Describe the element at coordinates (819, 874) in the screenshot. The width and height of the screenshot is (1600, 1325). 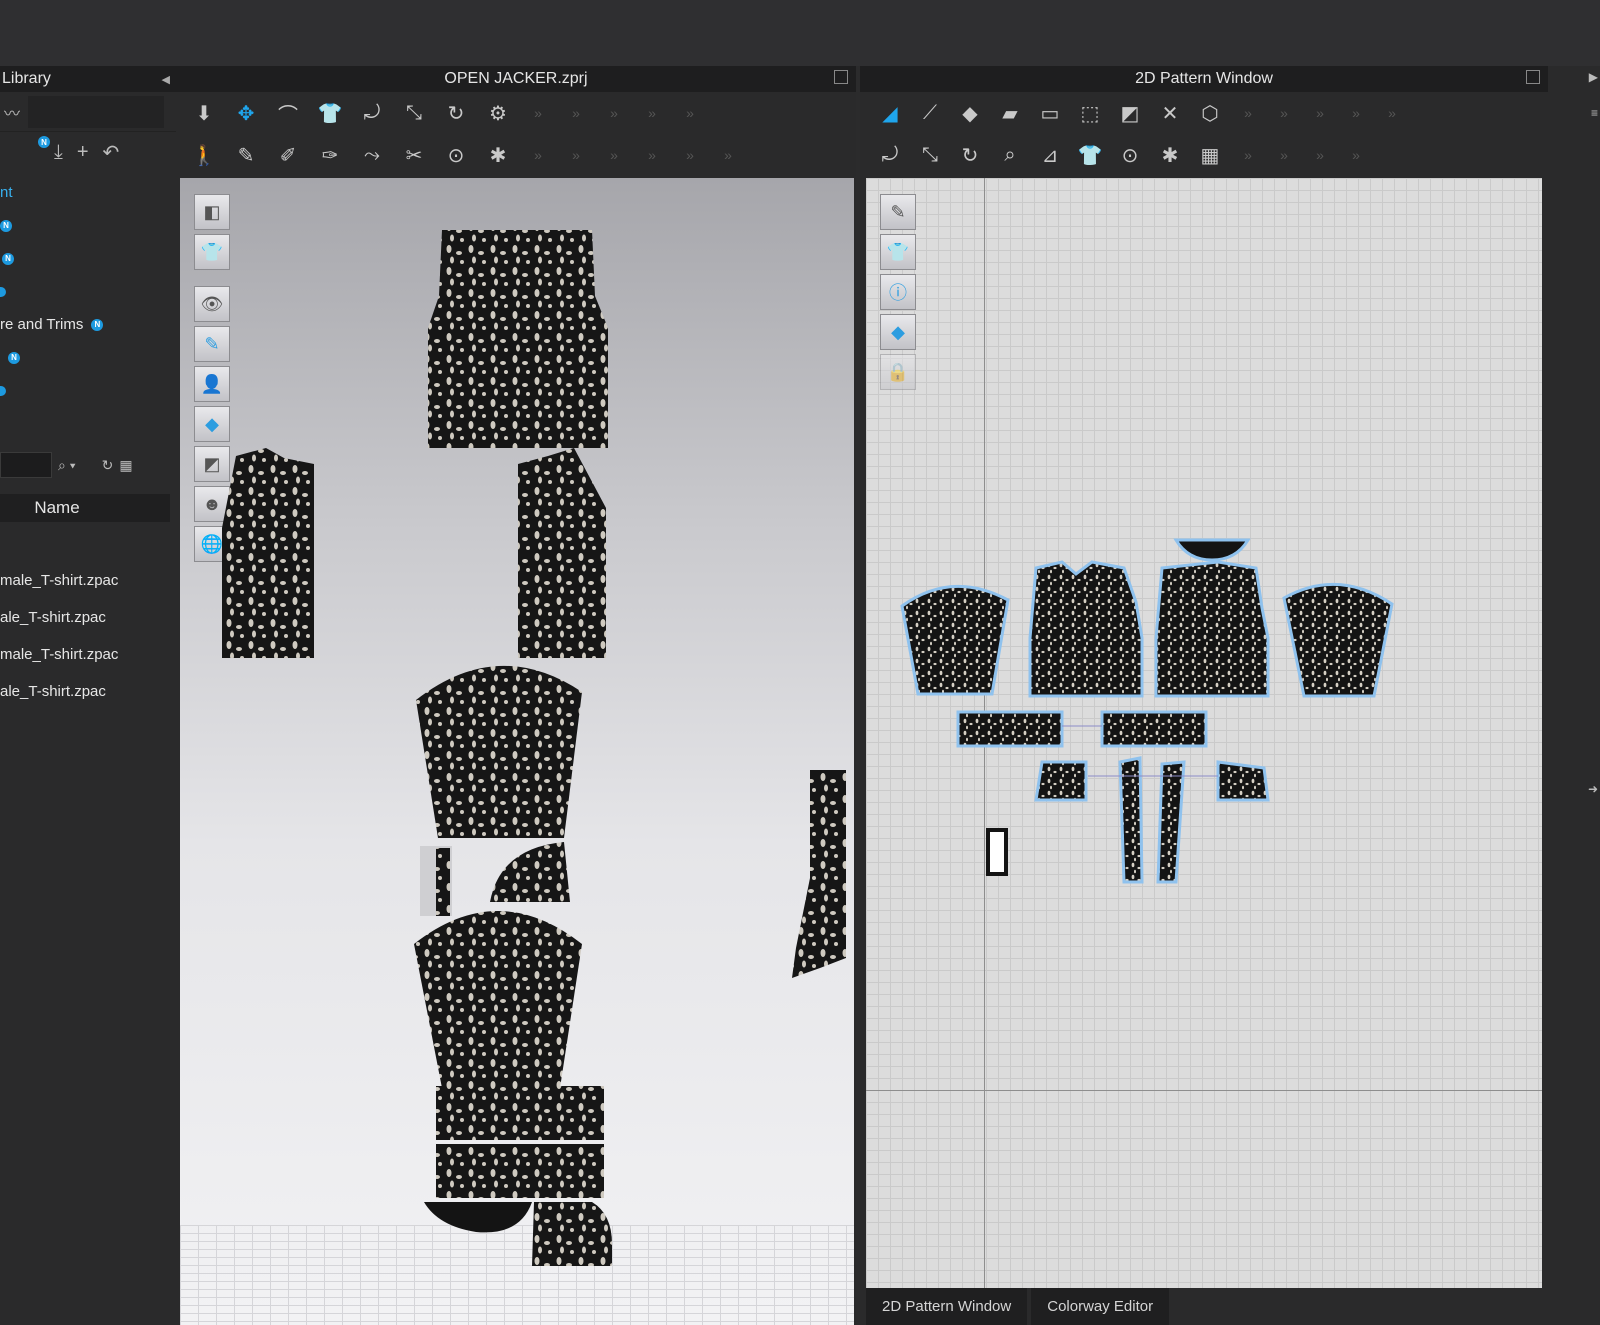
I see `edge-strip-piece` at that location.